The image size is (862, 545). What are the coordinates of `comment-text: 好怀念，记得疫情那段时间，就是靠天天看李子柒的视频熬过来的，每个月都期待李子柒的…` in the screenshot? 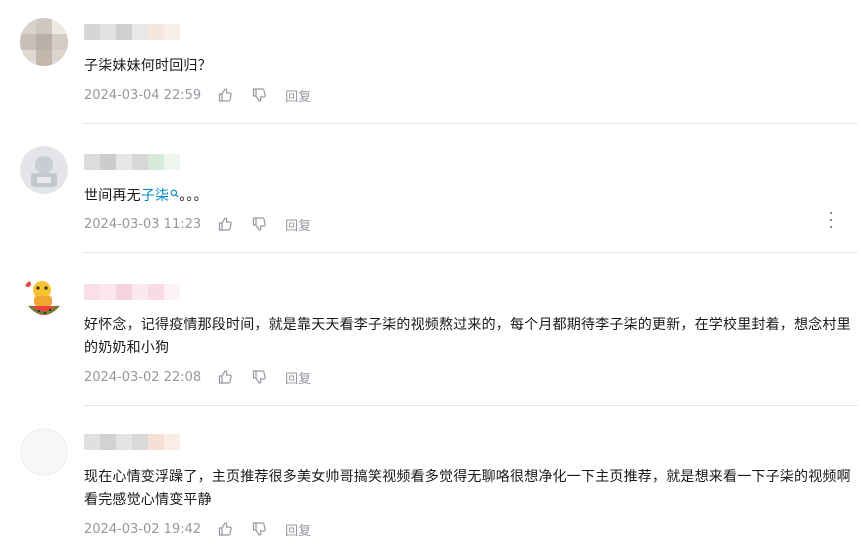 It's located at (467, 336).